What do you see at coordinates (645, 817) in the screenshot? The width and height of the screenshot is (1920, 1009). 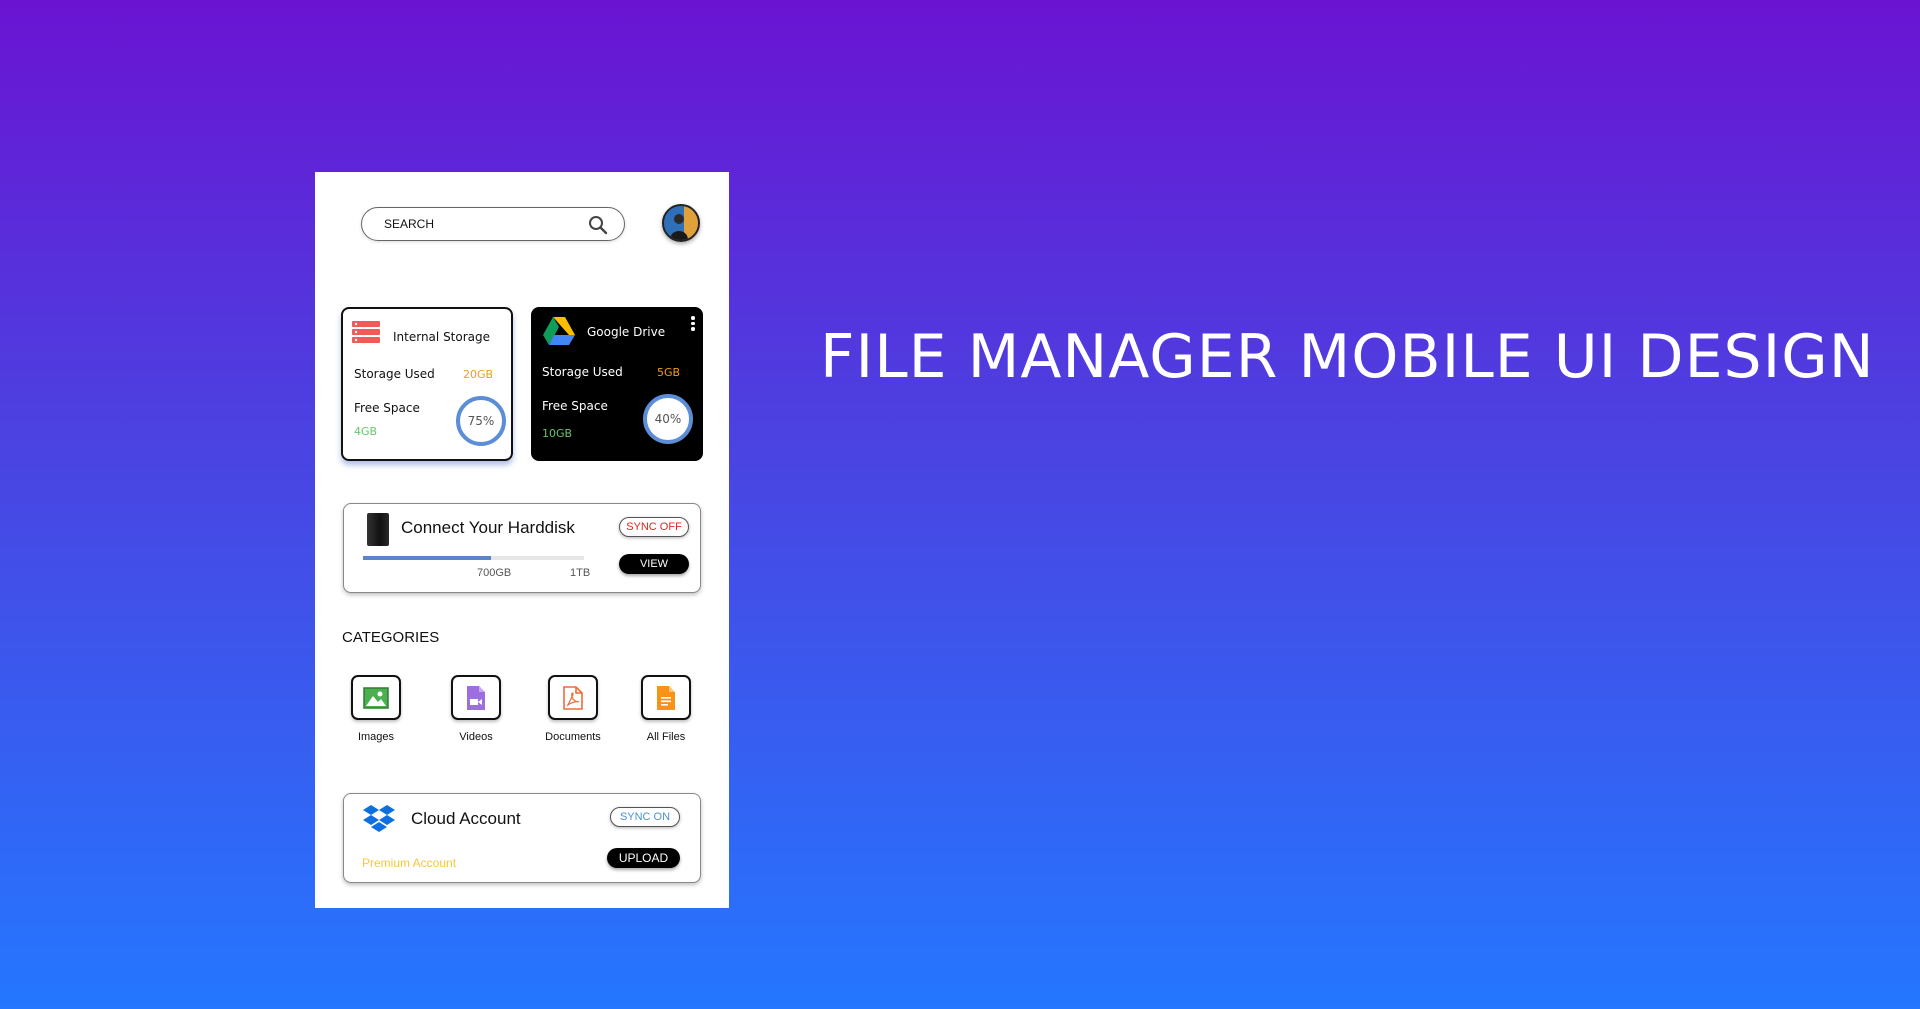 I see `sync-on-toggle: SYNC ON` at bounding box center [645, 817].